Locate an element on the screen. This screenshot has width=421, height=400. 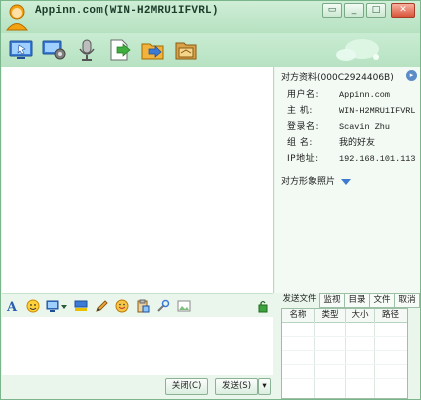
send-options-dropdown-icon: ▾ is located at coordinates (264, 386).